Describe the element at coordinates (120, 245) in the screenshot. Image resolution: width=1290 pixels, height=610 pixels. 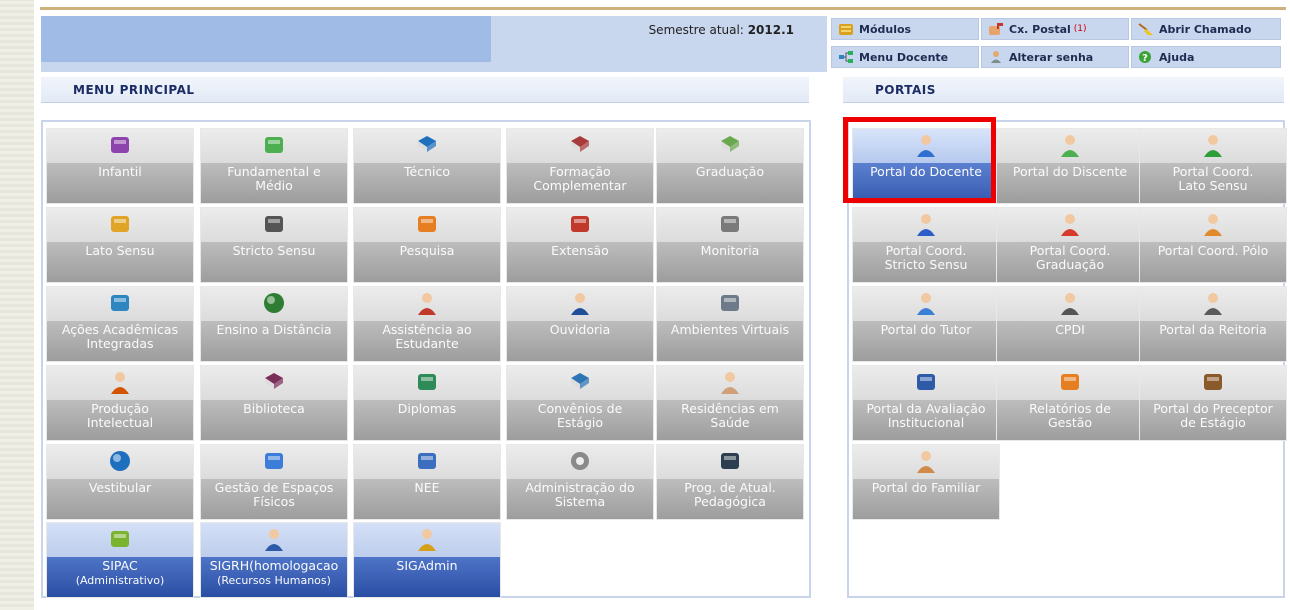
I see `menu-tile-lato-sensu: Lato Sensu` at that location.